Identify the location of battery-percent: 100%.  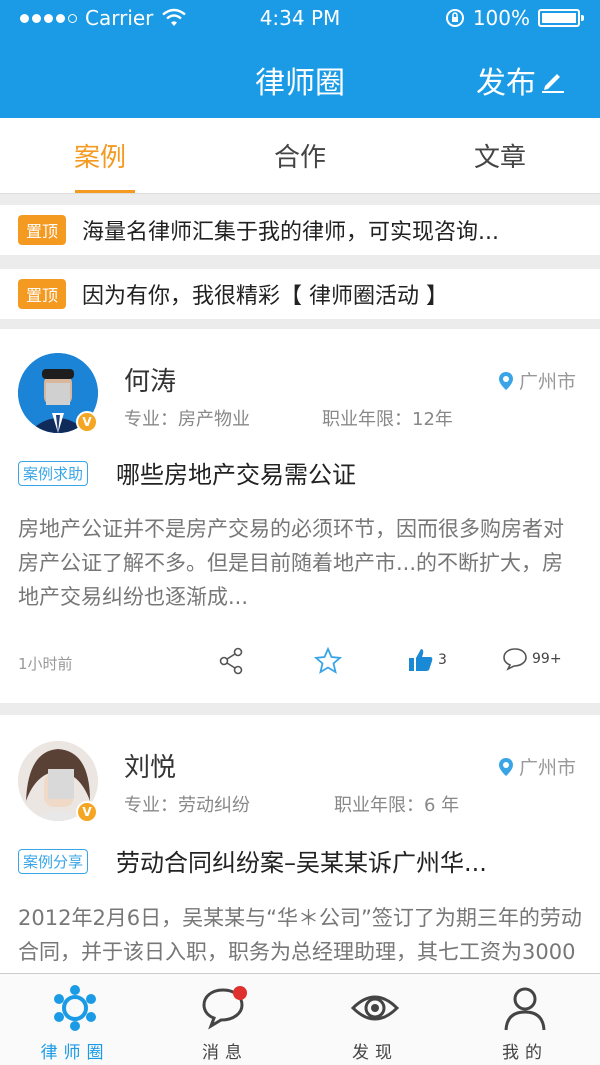
(501, 18).